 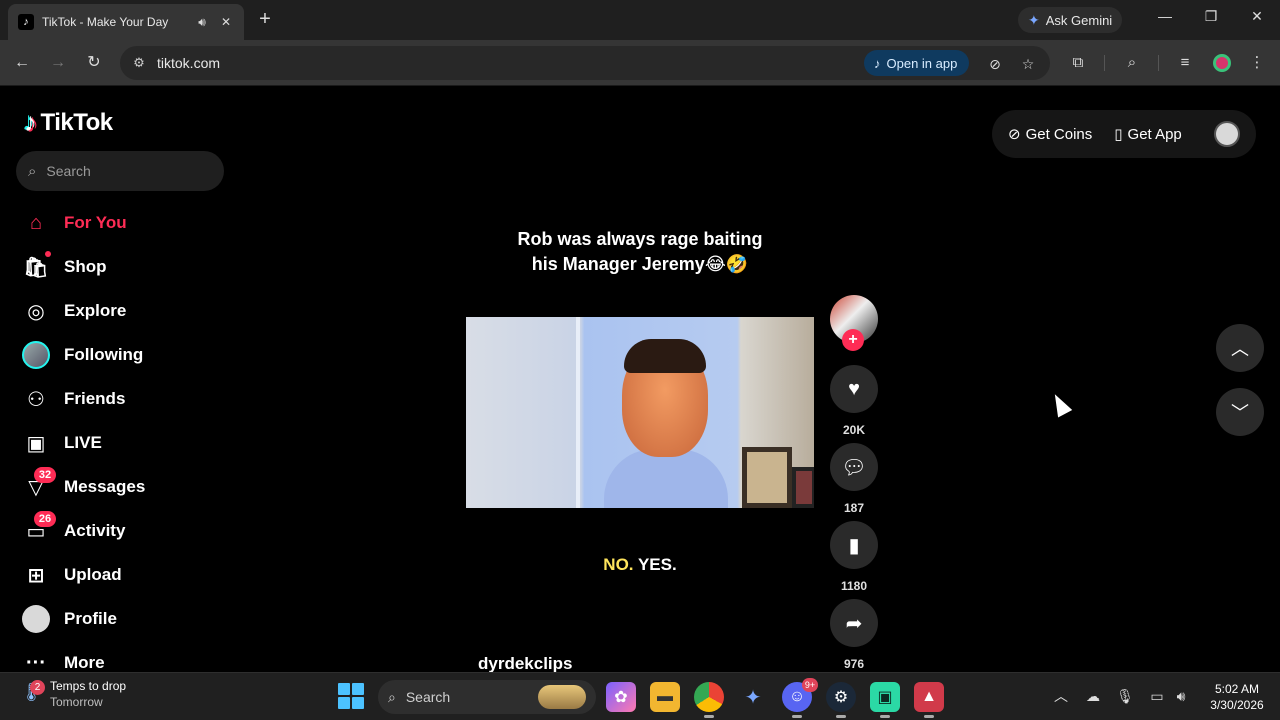 What do you see at coordinates (36, 575) in the screenshot?
I see `upload-plus-icon: ⊞` at bounding box center [36, 575].